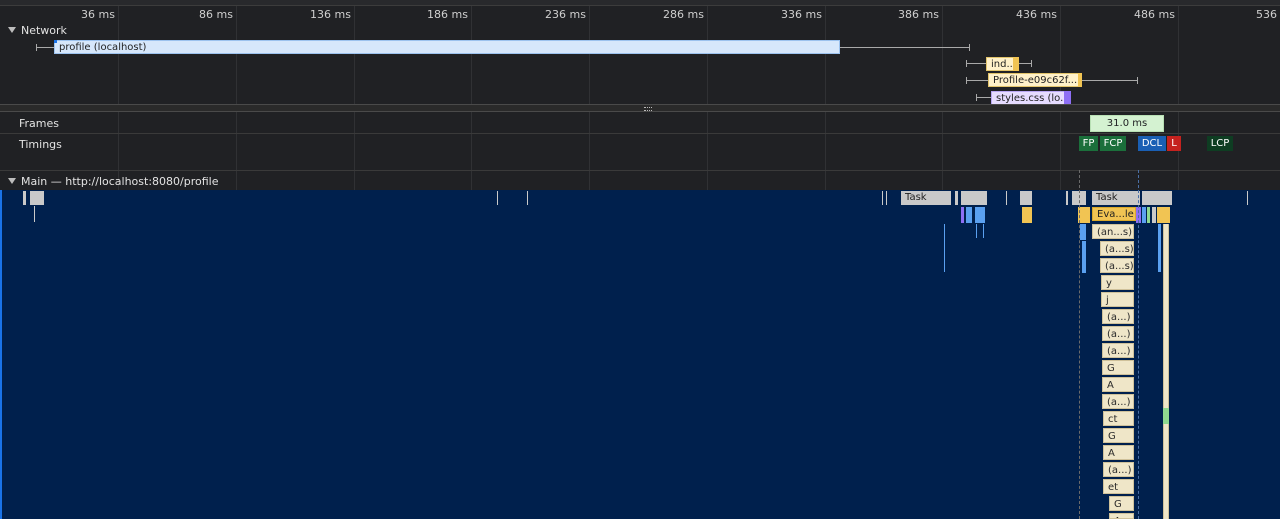  Describe the element at coordinates (1268, 14) in the screenshot. I see `ruler-tick: 536 ms` at that location.